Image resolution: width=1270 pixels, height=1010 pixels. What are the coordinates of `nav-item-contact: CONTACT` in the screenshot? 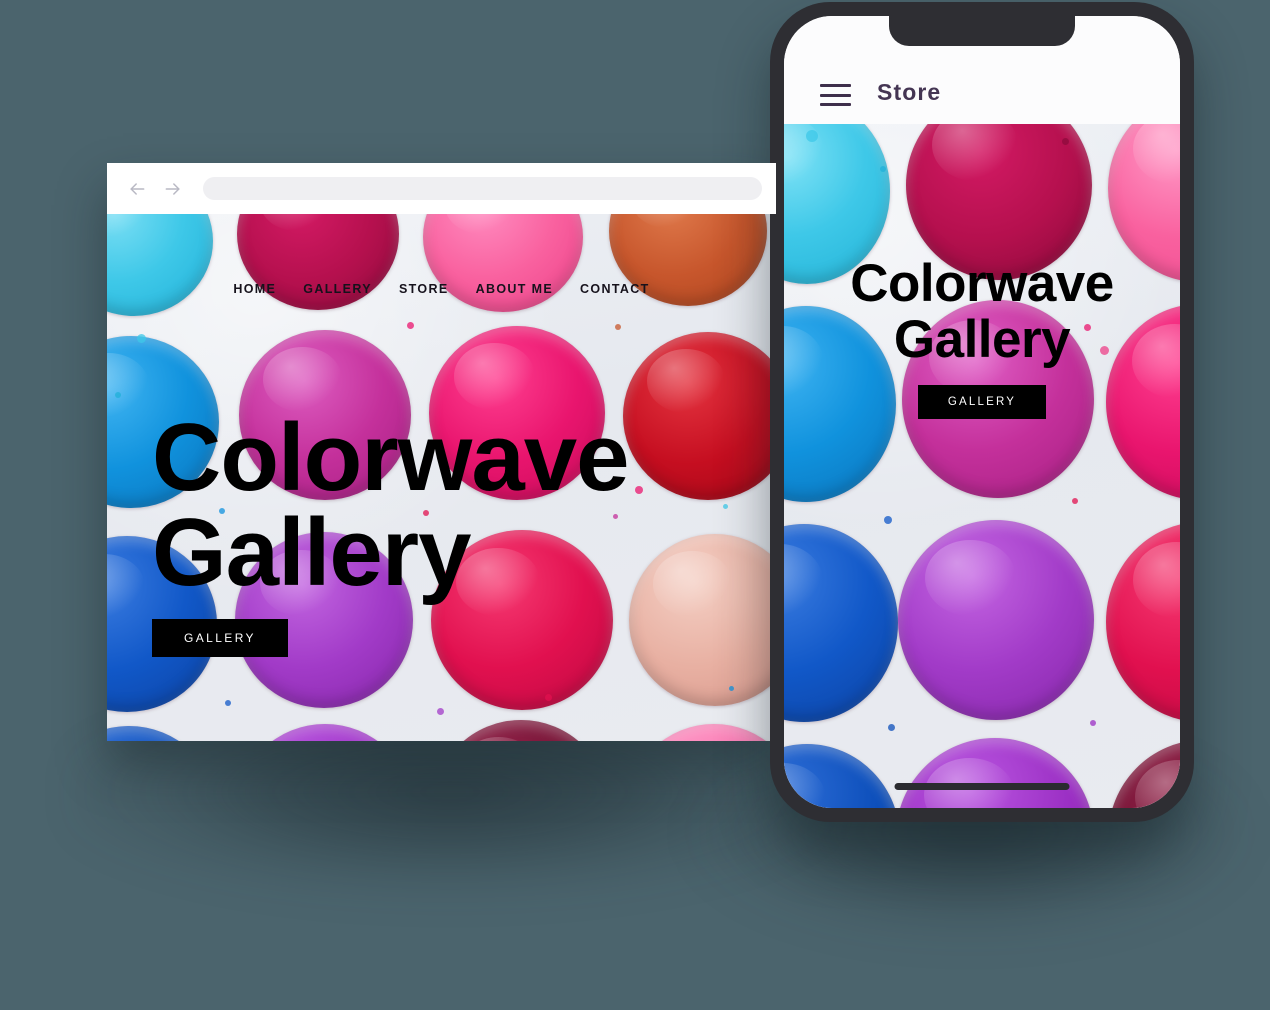 It's located at (615, 289).